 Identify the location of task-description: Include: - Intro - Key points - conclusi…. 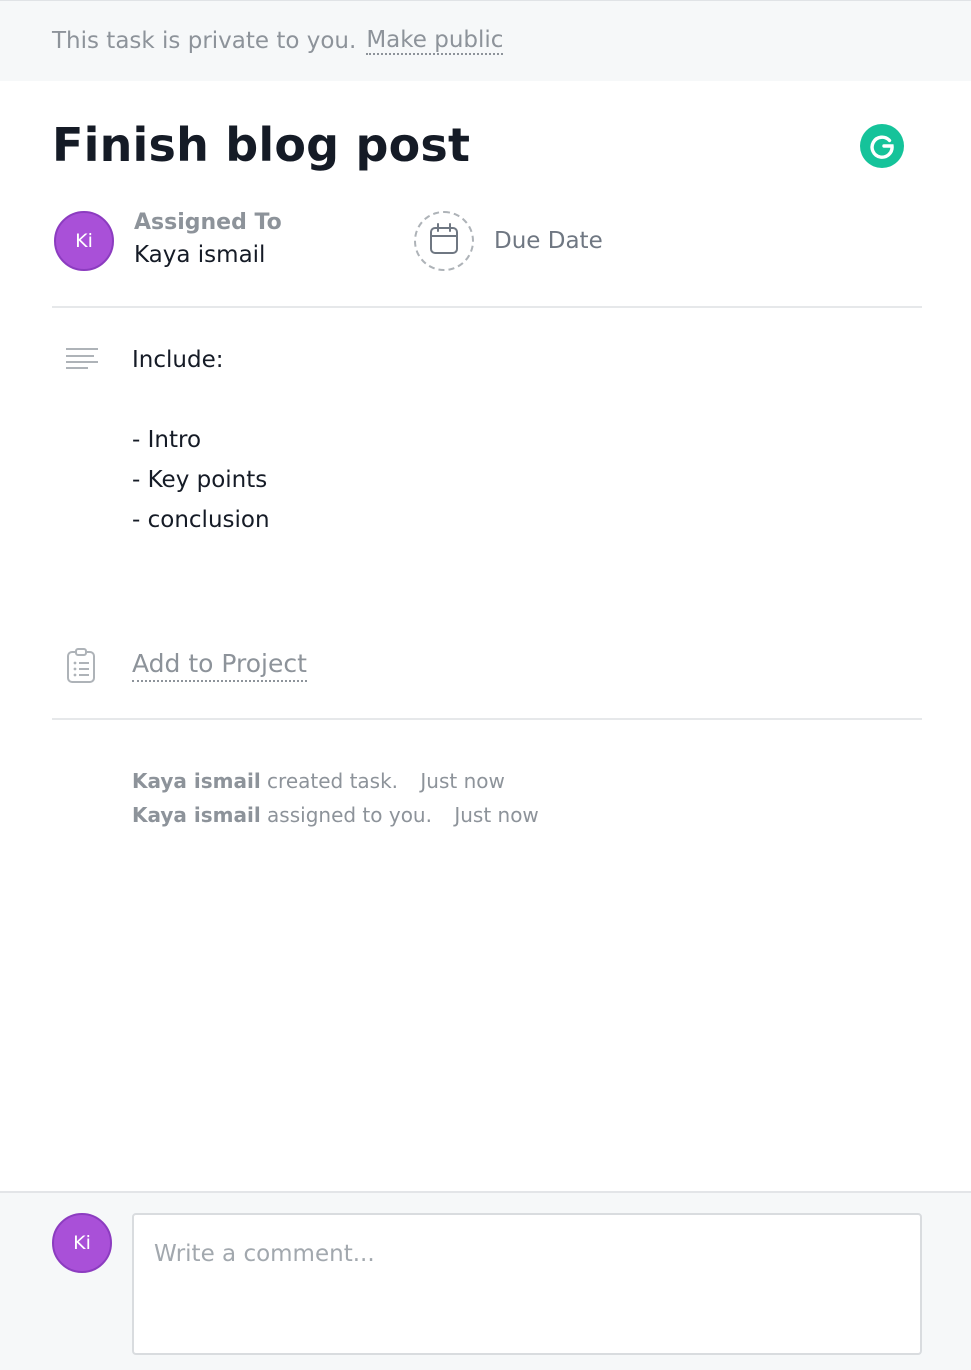
(522, 440).